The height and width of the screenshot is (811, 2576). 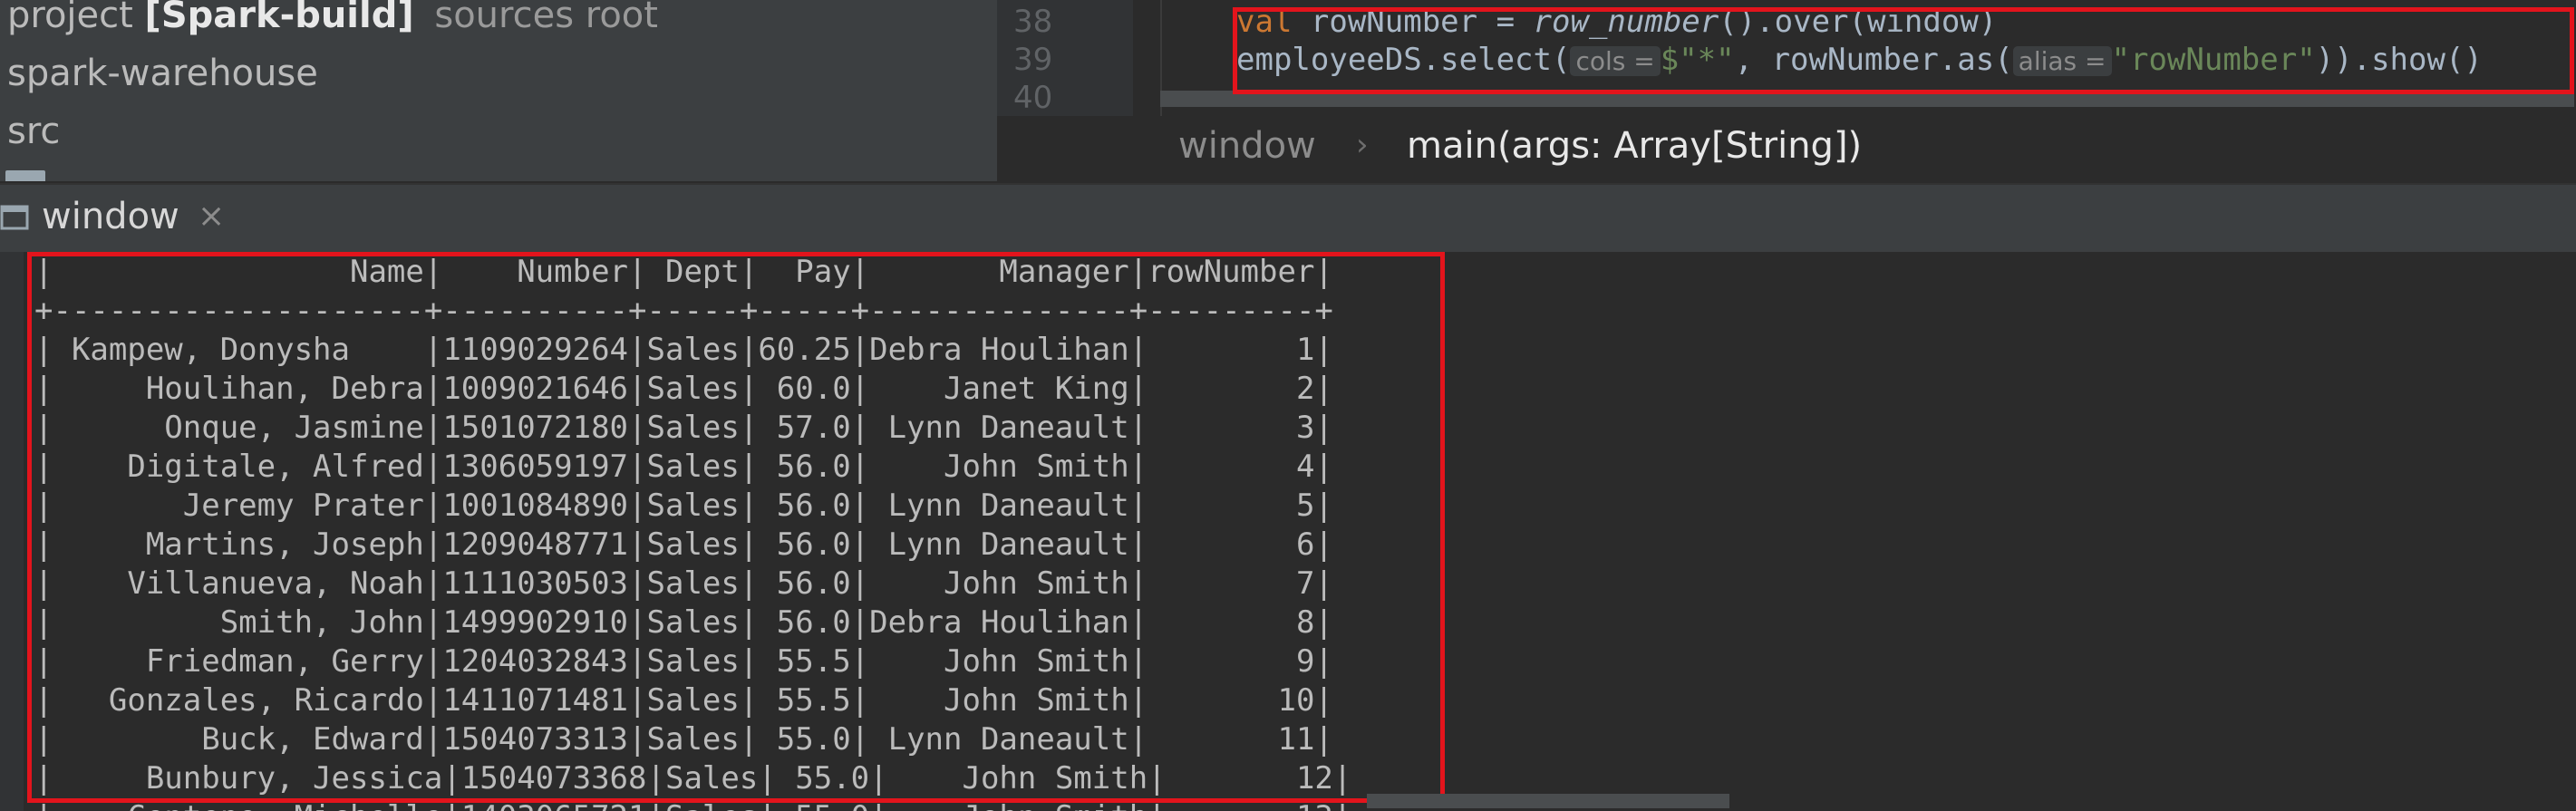 What do you see at coordinates (1288, 218) in the screenshot?
I see `run-tab-bar: window ×` at bounding box center [1288, 218].